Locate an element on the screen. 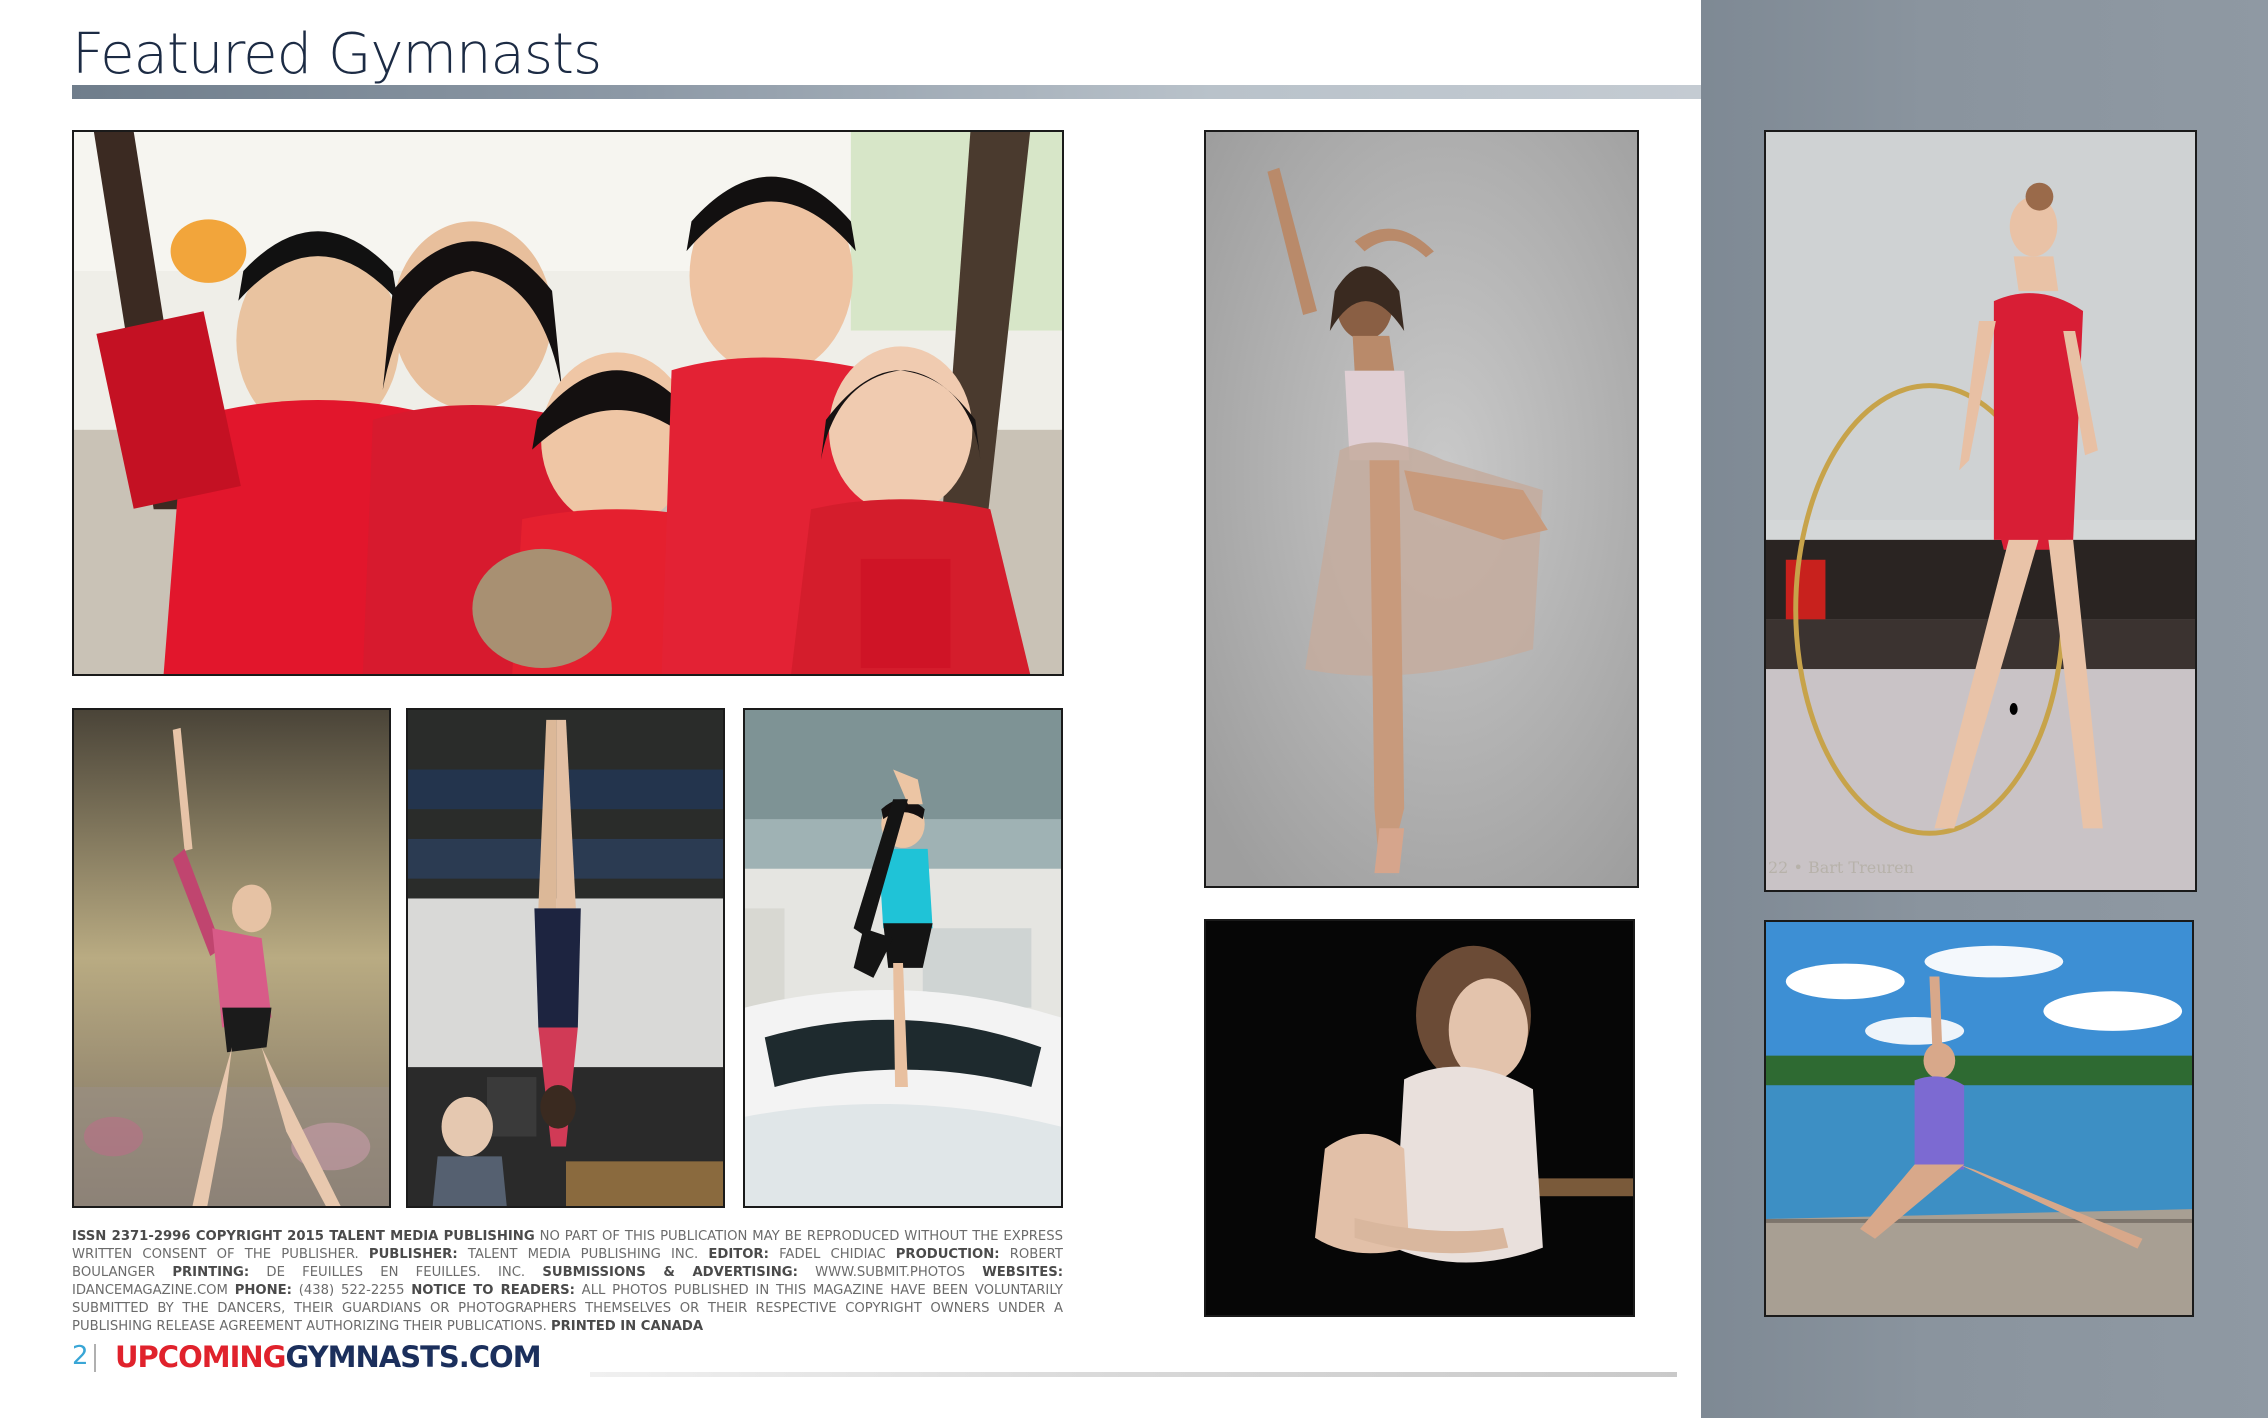 The width and height of the screenshot is (2268, 1418). title-underline is located at coordinates (886, 92).